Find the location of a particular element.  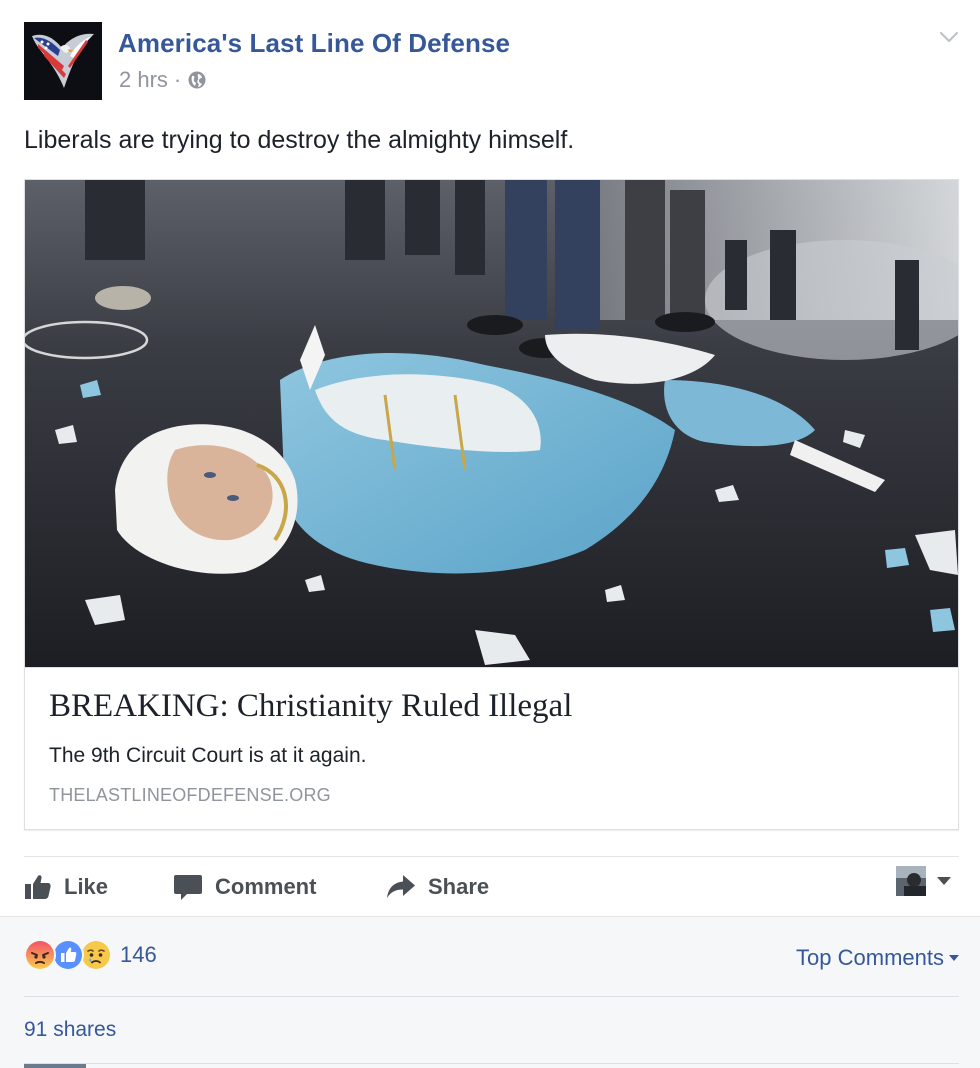

timestamp-link: 2 hrs is located at coordinates (143, 80).